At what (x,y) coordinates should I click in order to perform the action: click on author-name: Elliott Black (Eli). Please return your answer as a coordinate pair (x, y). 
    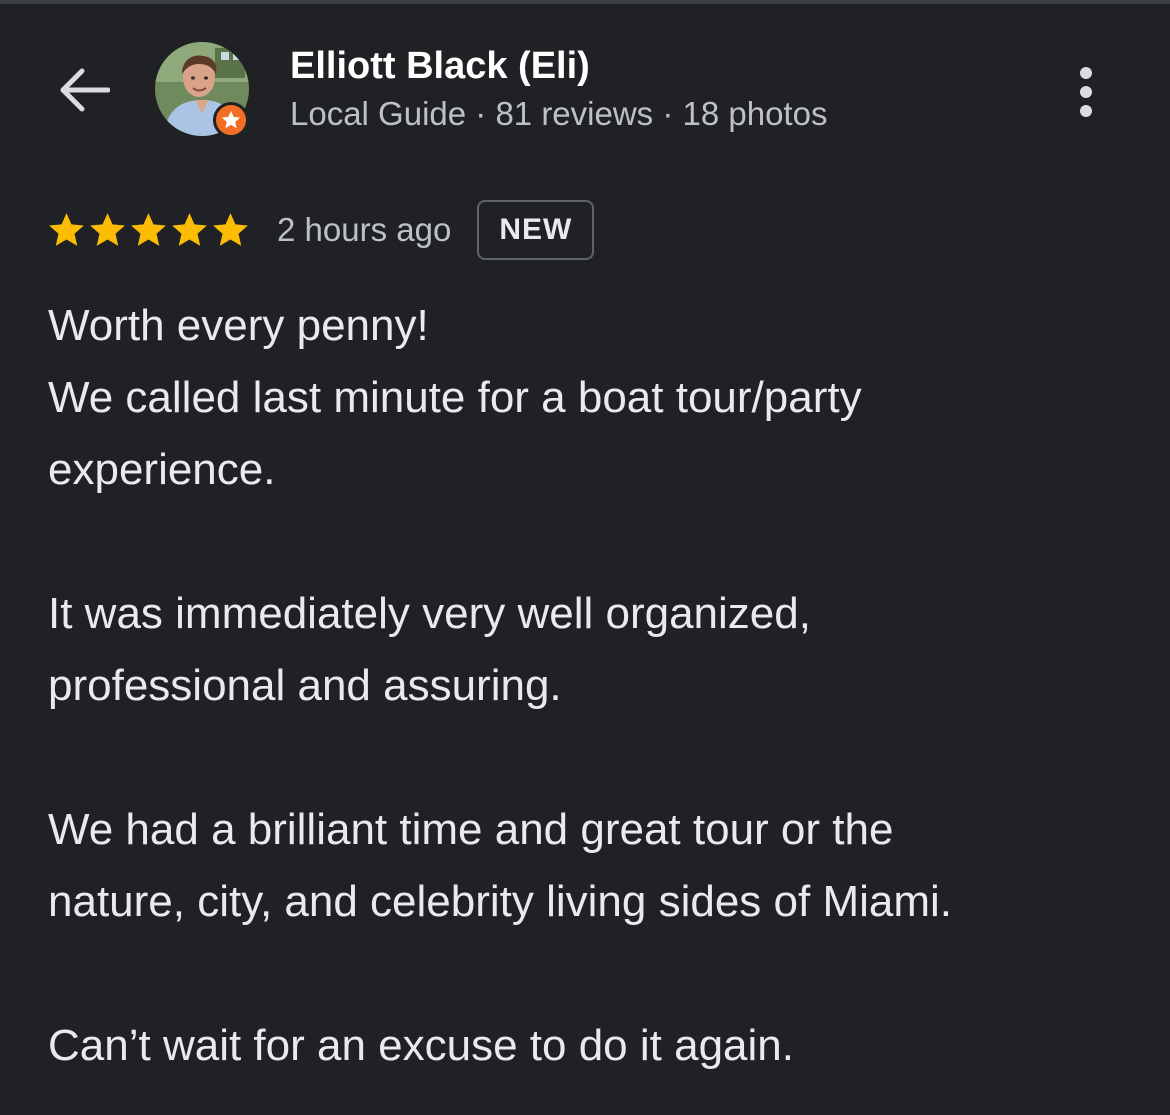
    Looking at the image, I should click on (440, 66).